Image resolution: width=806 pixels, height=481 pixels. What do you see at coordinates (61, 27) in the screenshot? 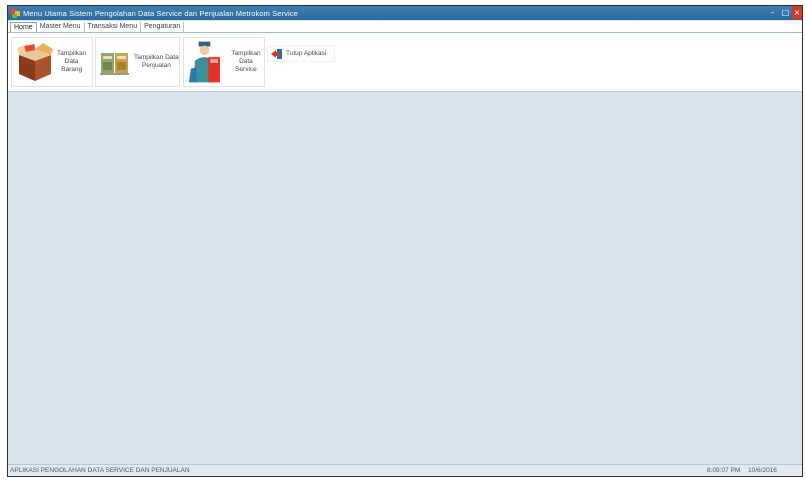
I see `tab-master-menu: Master Menu` at bounding box center [61, 27].